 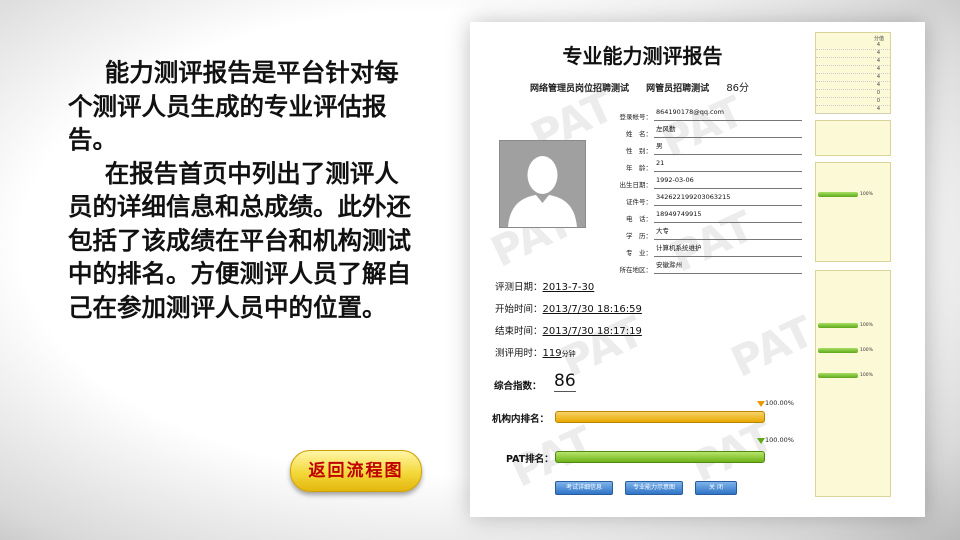 What do you see at coordinates (568, 287) in the screenshot?
I see `time-value: 2013-7-30` at bounding box center [568, 287].